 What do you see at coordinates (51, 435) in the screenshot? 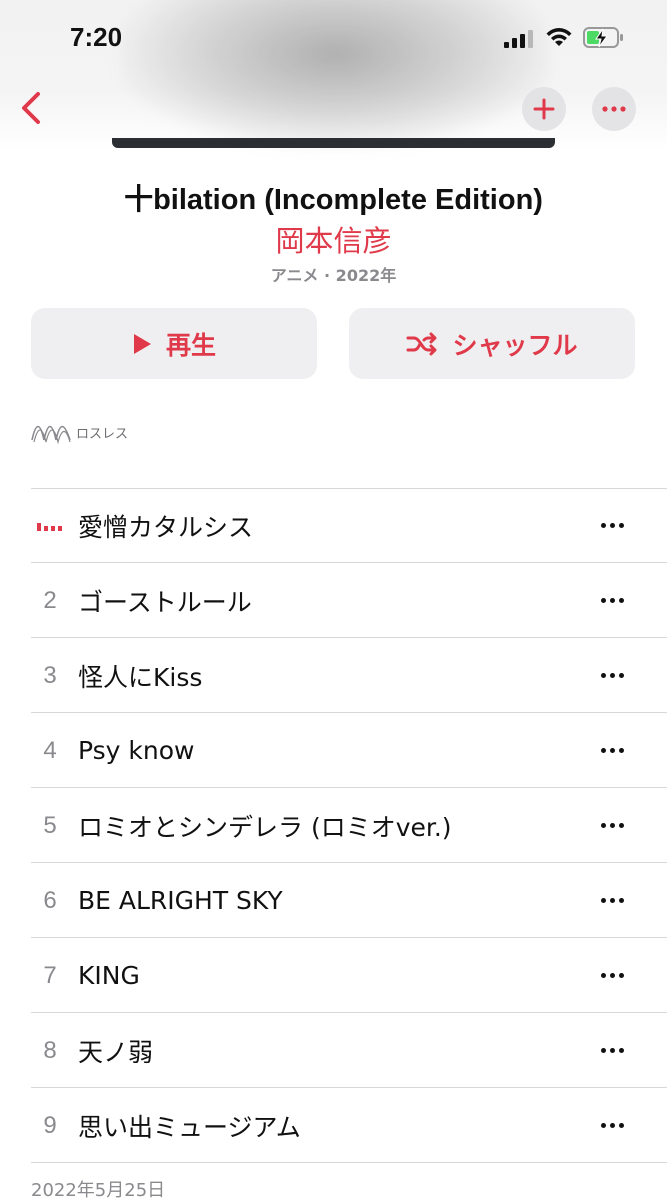
I see `lossless-waveform-icon` at bounding box center [51, 435].